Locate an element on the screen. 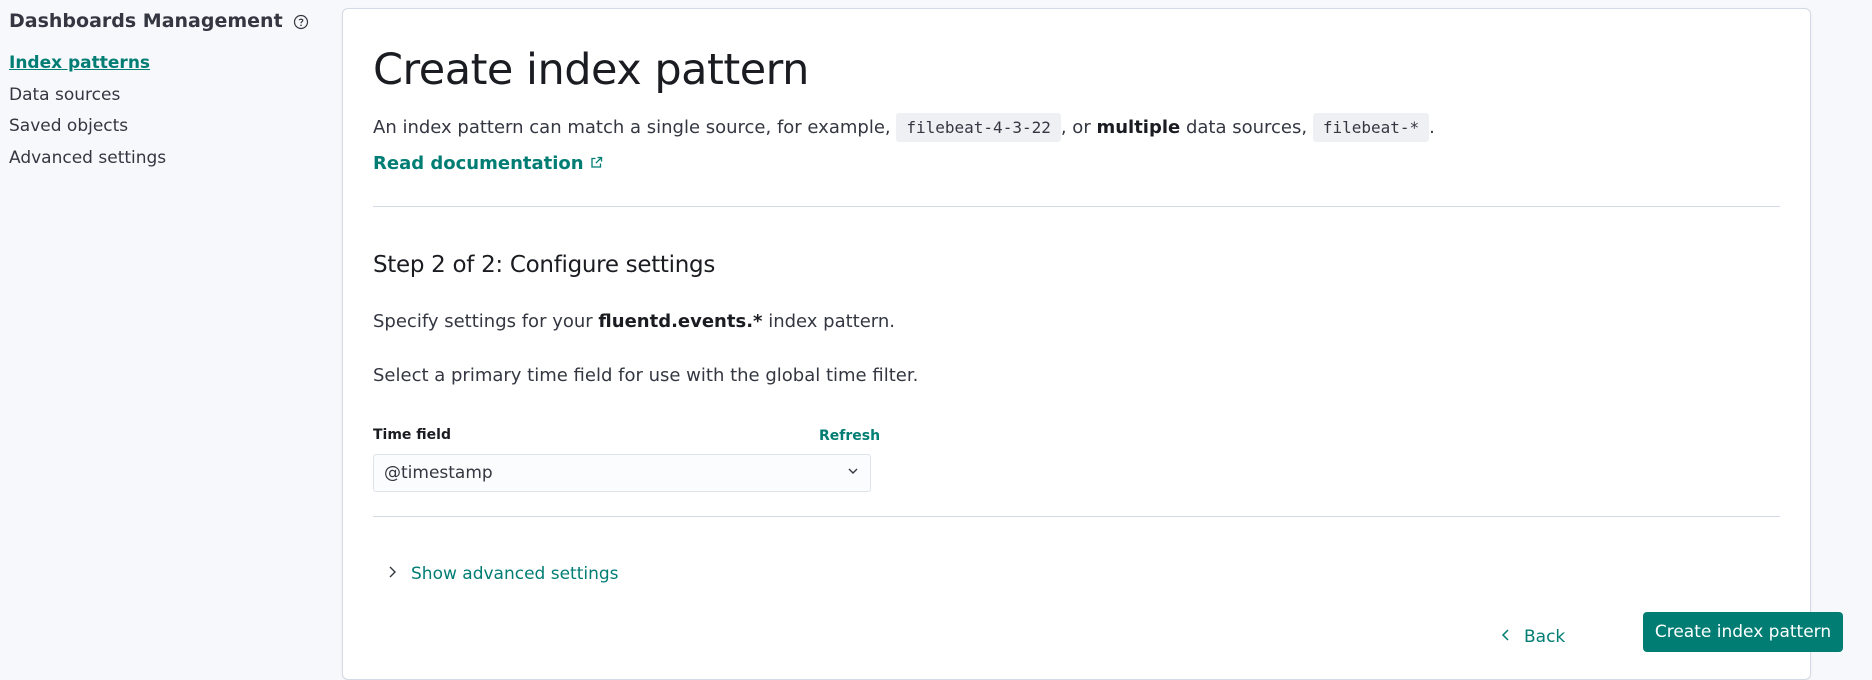  read-documentation-link: Read documentation is located at coordinates (488, 163).